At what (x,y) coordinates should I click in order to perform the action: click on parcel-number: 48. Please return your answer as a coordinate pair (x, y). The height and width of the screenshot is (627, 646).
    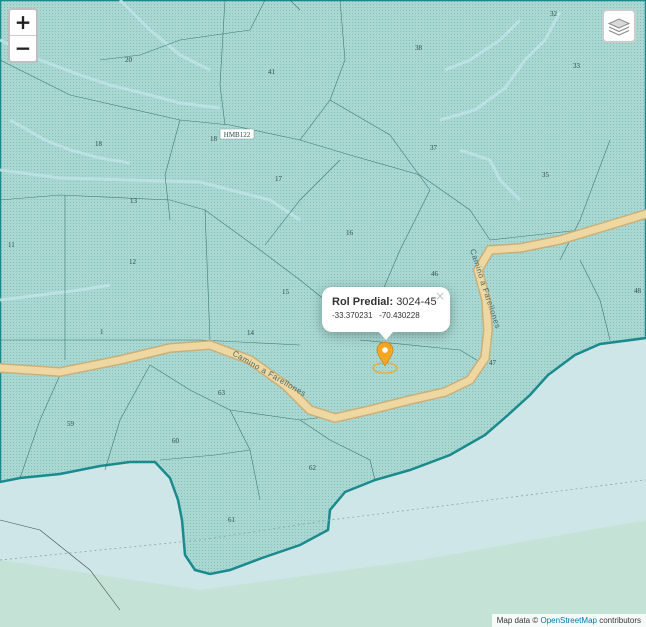
    Looking at the image, I should click on (638, 291).